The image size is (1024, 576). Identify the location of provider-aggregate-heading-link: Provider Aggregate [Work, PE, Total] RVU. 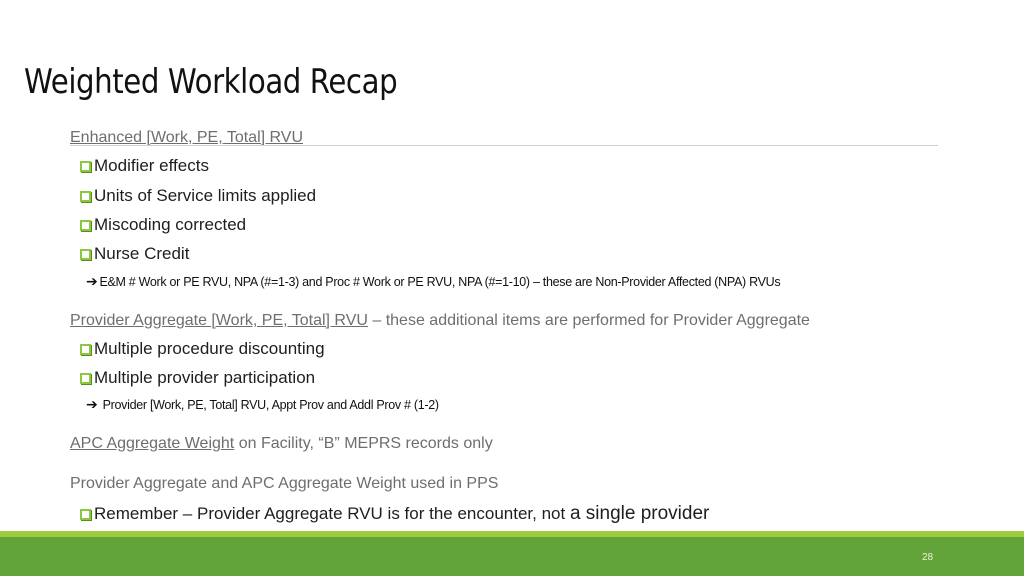
(219, 320).